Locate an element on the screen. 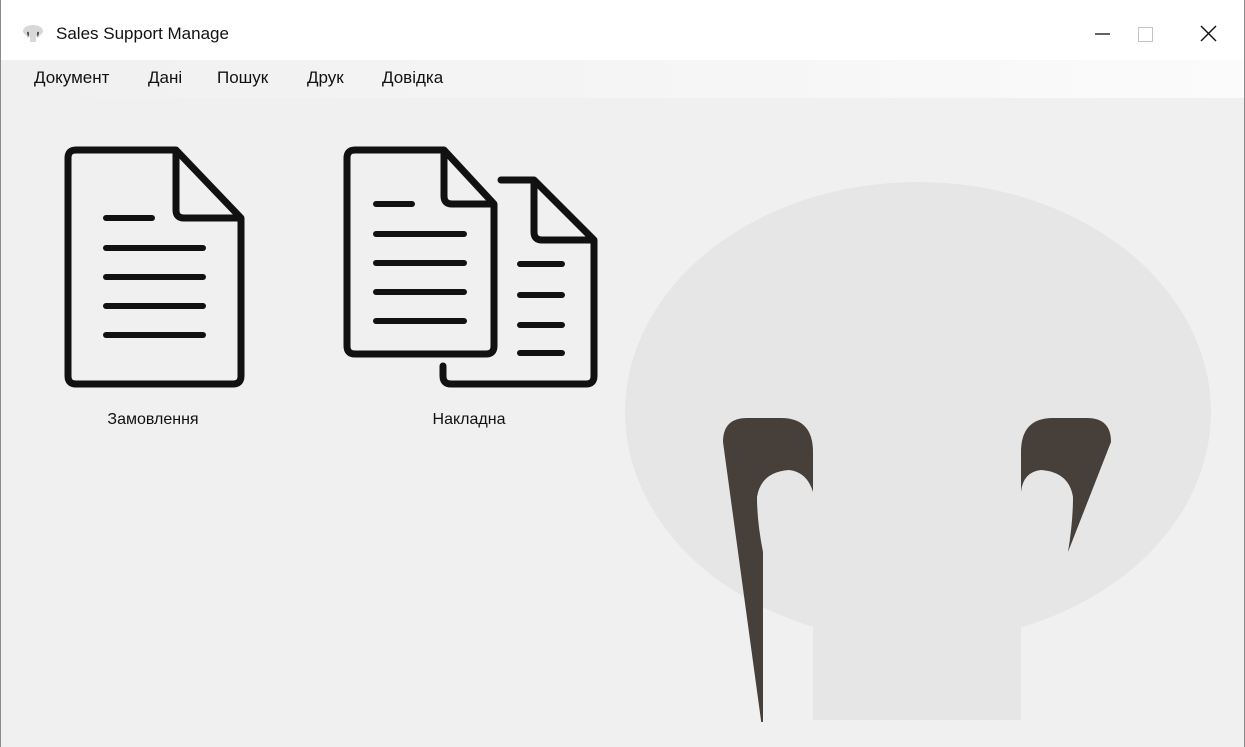 The width and height of the screenshot is (1245, 747). menu-data: Дані is located at coordinates (165, 78).